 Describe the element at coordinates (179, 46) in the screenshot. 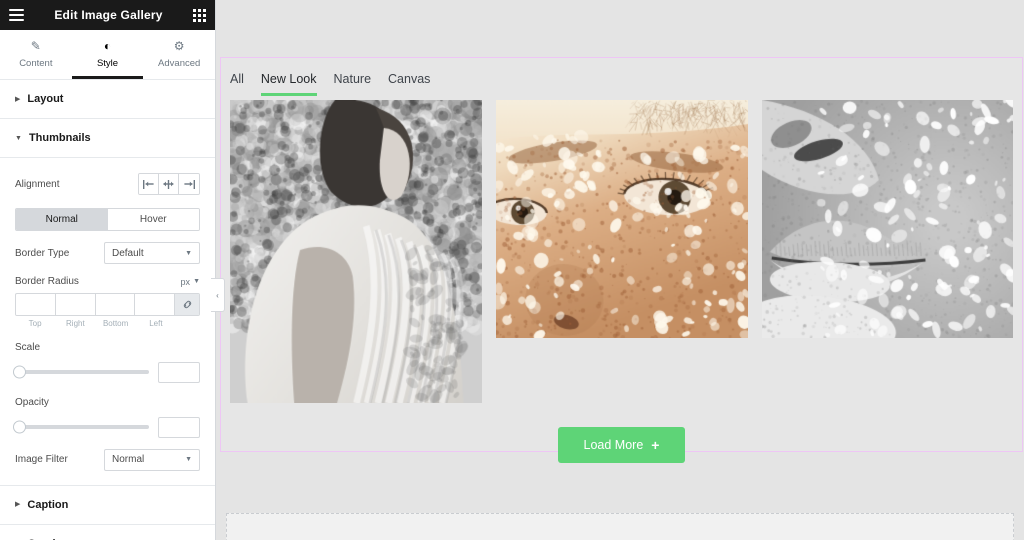

I see `gear-icon: ⚙` at that location.